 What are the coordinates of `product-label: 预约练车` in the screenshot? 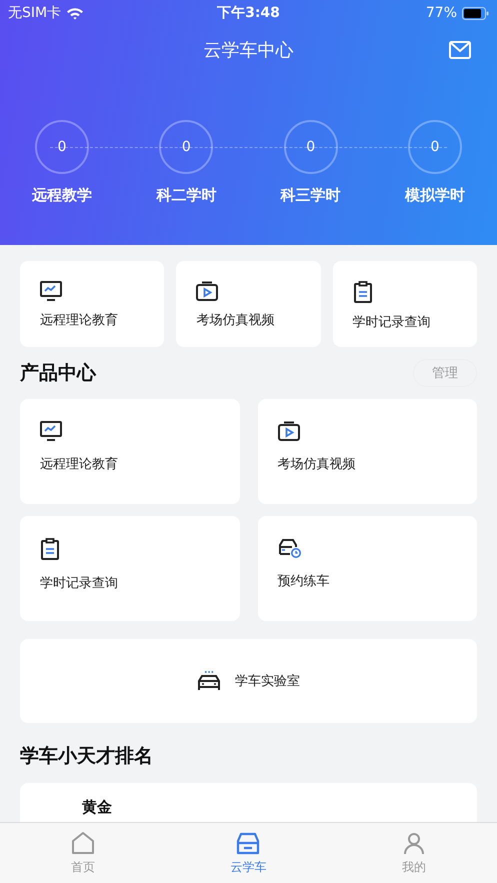 It's located at (304, 581).